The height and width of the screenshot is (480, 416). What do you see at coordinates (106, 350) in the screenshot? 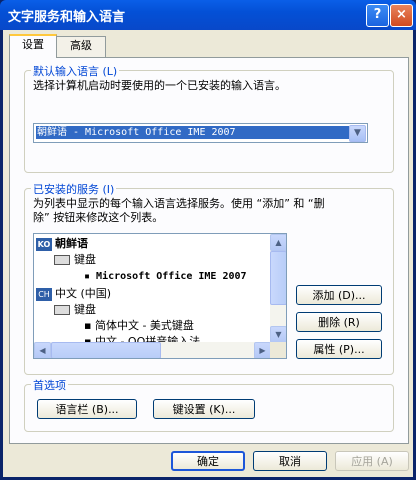
I see `horizontal-scroll-thumb` at bounding box center [106, 350].